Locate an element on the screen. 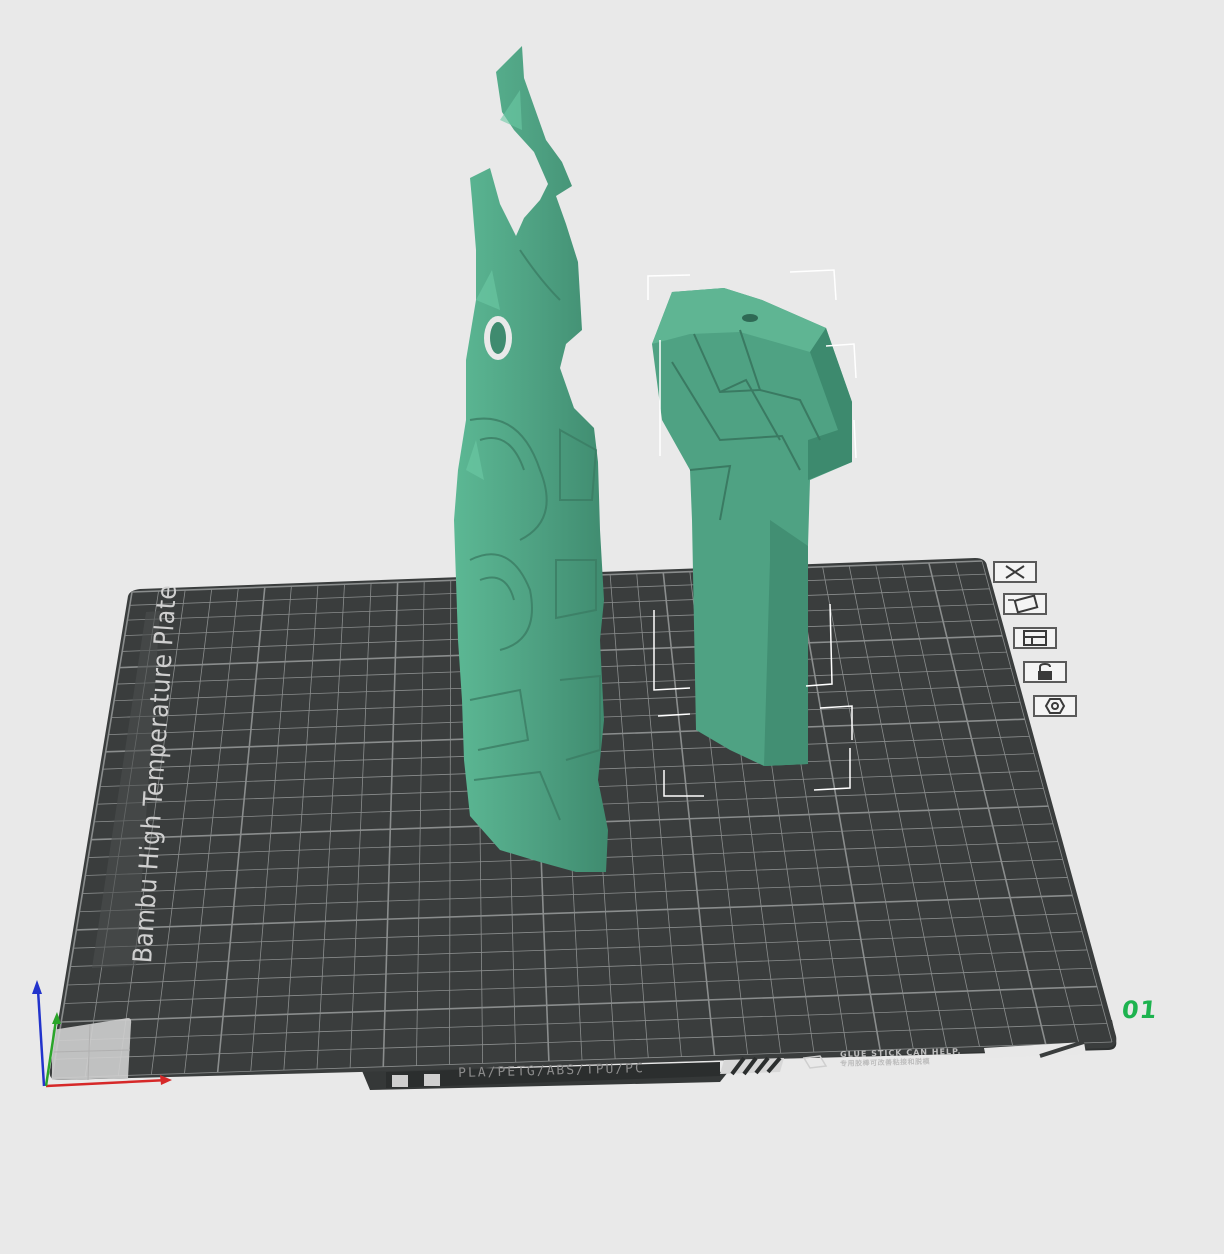 The height and width of the screenshot is (1254, 1224). auto-arrange-icon is located at coordinates (1025, 604).